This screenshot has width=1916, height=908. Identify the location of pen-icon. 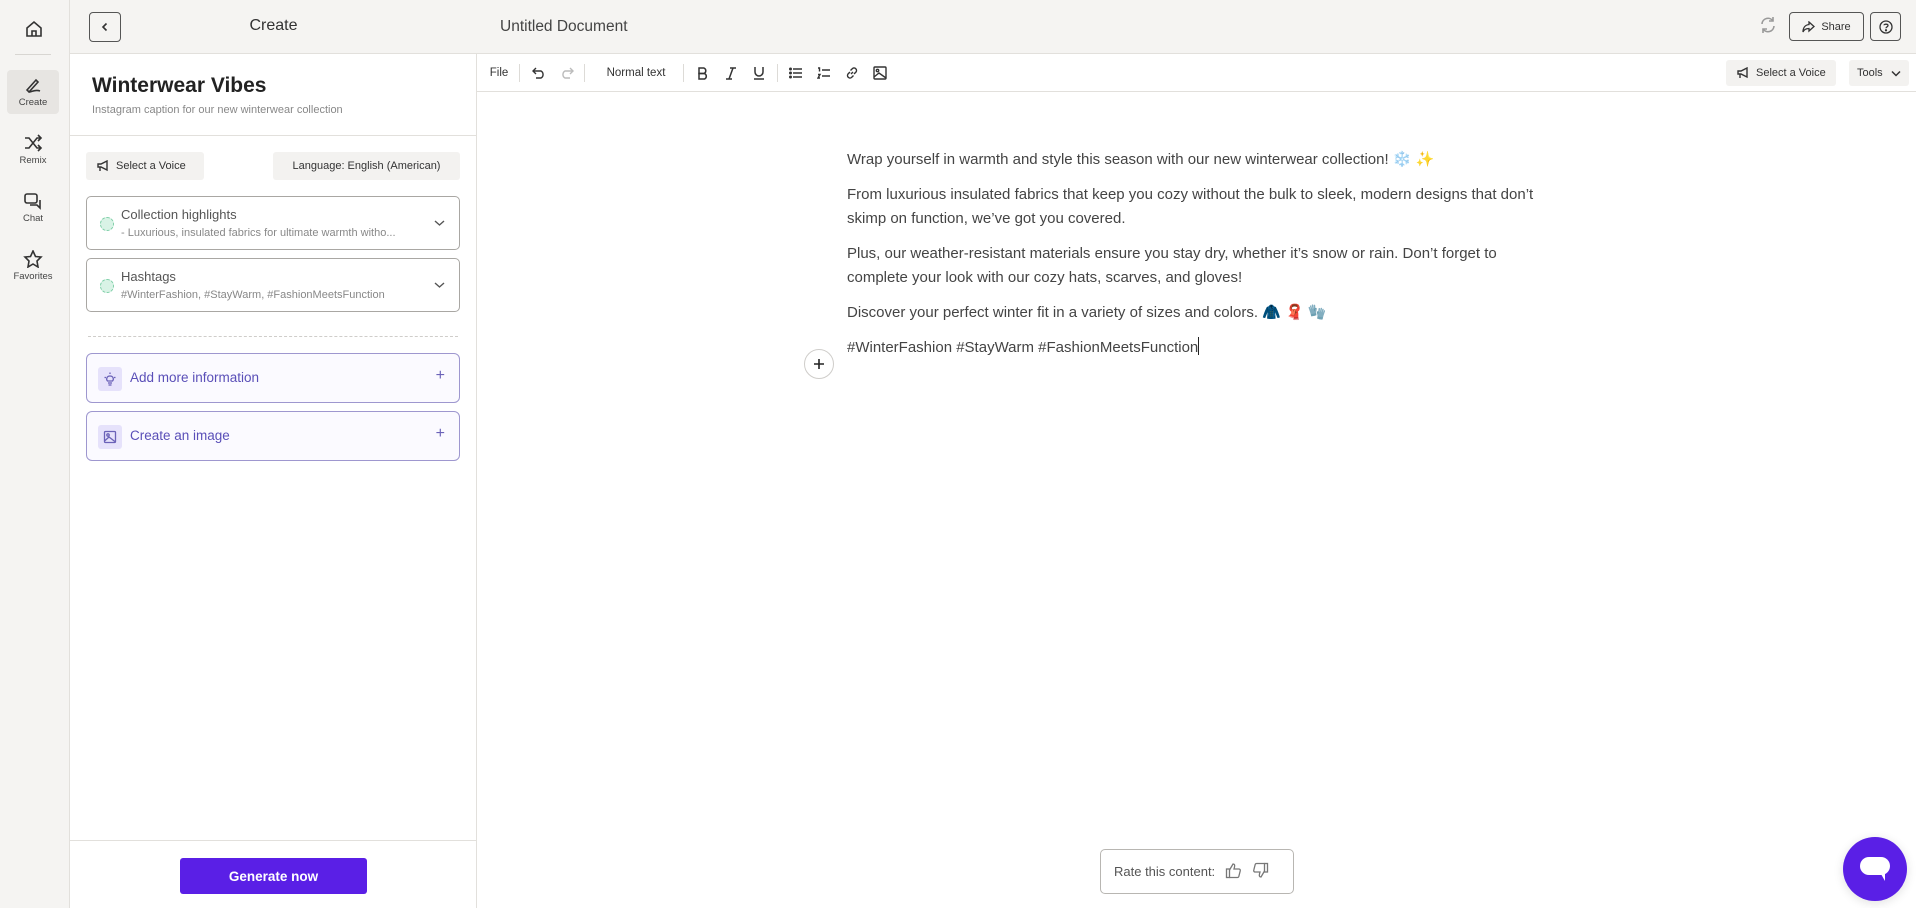
(33, 86).